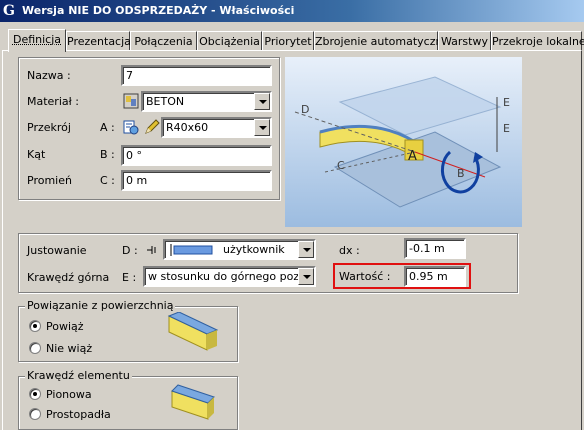 This screenshot has width=584, height=430. I want to click on tab-definicja: Definicja, so click(37, 40).